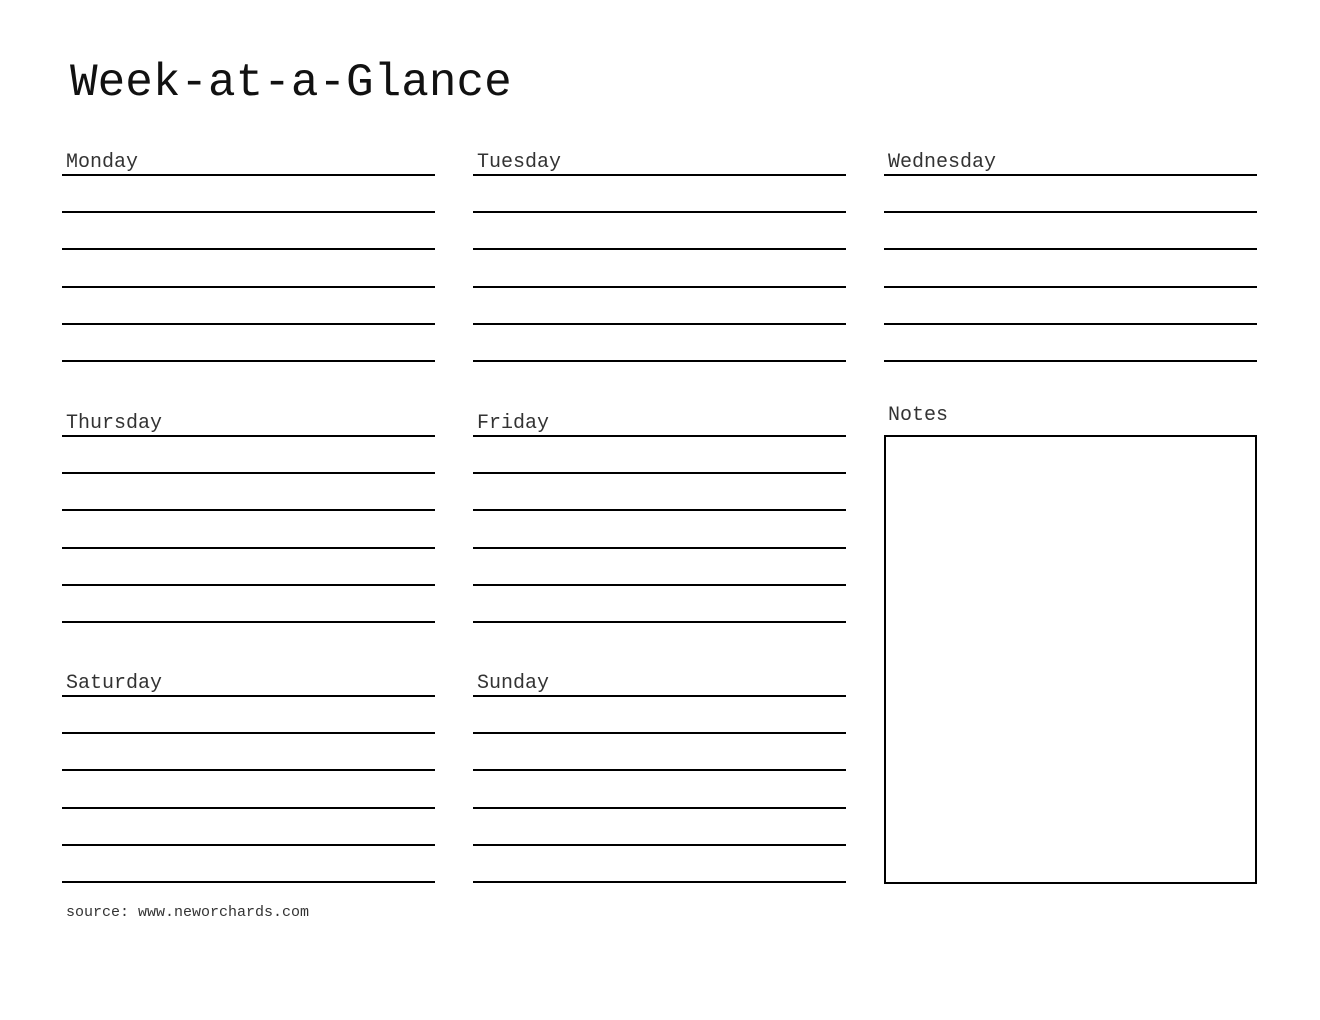 The height and width of the screenshot is (1020, 1320). What do you see at coordinates (114, 683) in the screenshot?
I see `day-label: Saturday` at bounding box center [114, 683].